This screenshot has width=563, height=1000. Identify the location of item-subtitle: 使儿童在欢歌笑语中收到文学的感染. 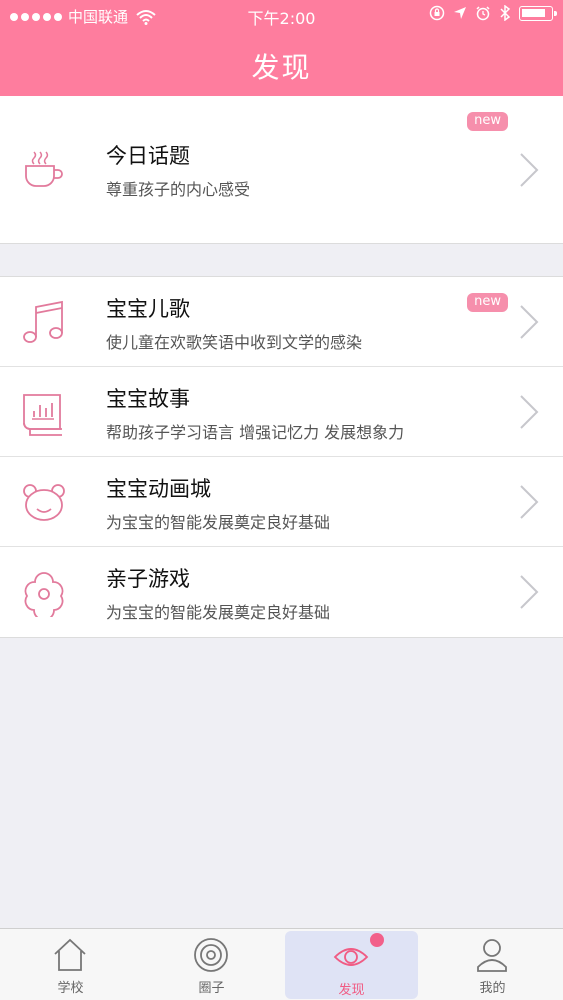
(234, 342).